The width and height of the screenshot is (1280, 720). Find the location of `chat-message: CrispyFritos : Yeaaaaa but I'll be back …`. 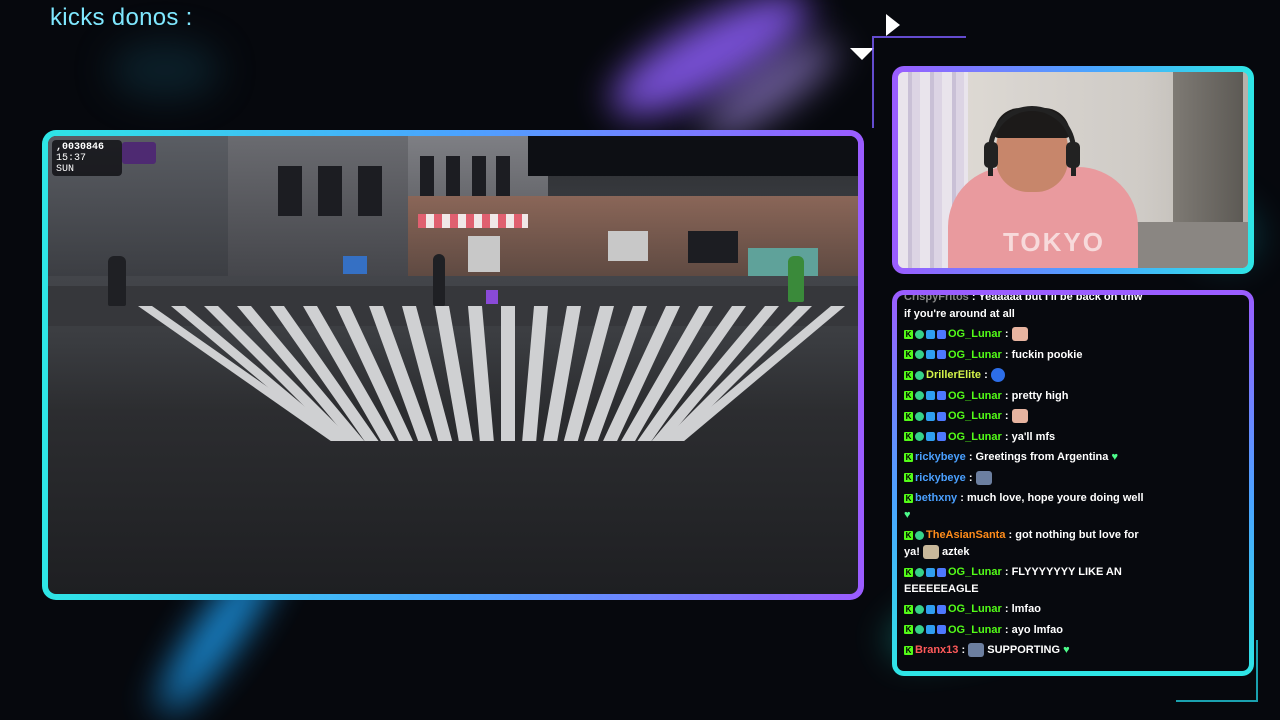

chat-message: CrispyFritos : Yeaaaaa but I'll be back … is located at coordinates (1024, 308).